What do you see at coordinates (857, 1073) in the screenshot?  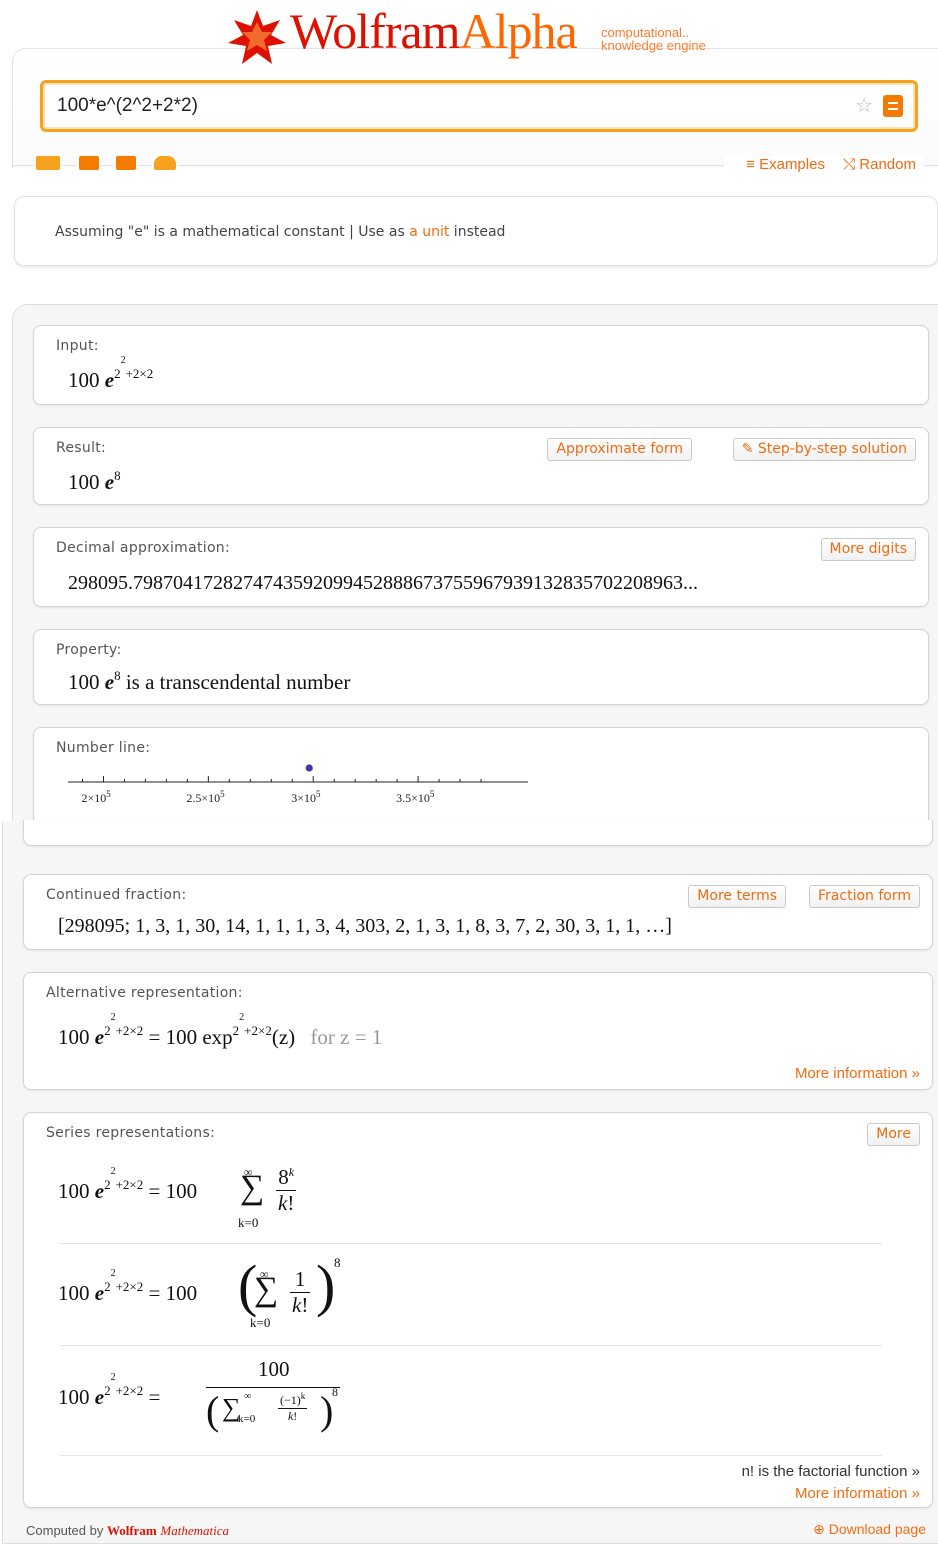 I see `alt-more-information-link: More information »` at bounding box center [857, 1073].